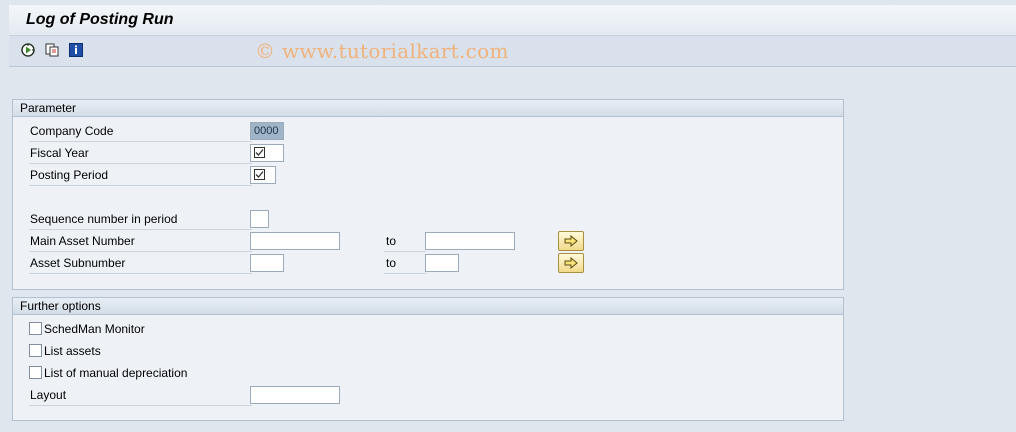 The image size is (1016, 432). Describe the element at coordinates (382, 51) in the screenshot. I see `watermark-text: © www.tutorialkart.com` at that location.